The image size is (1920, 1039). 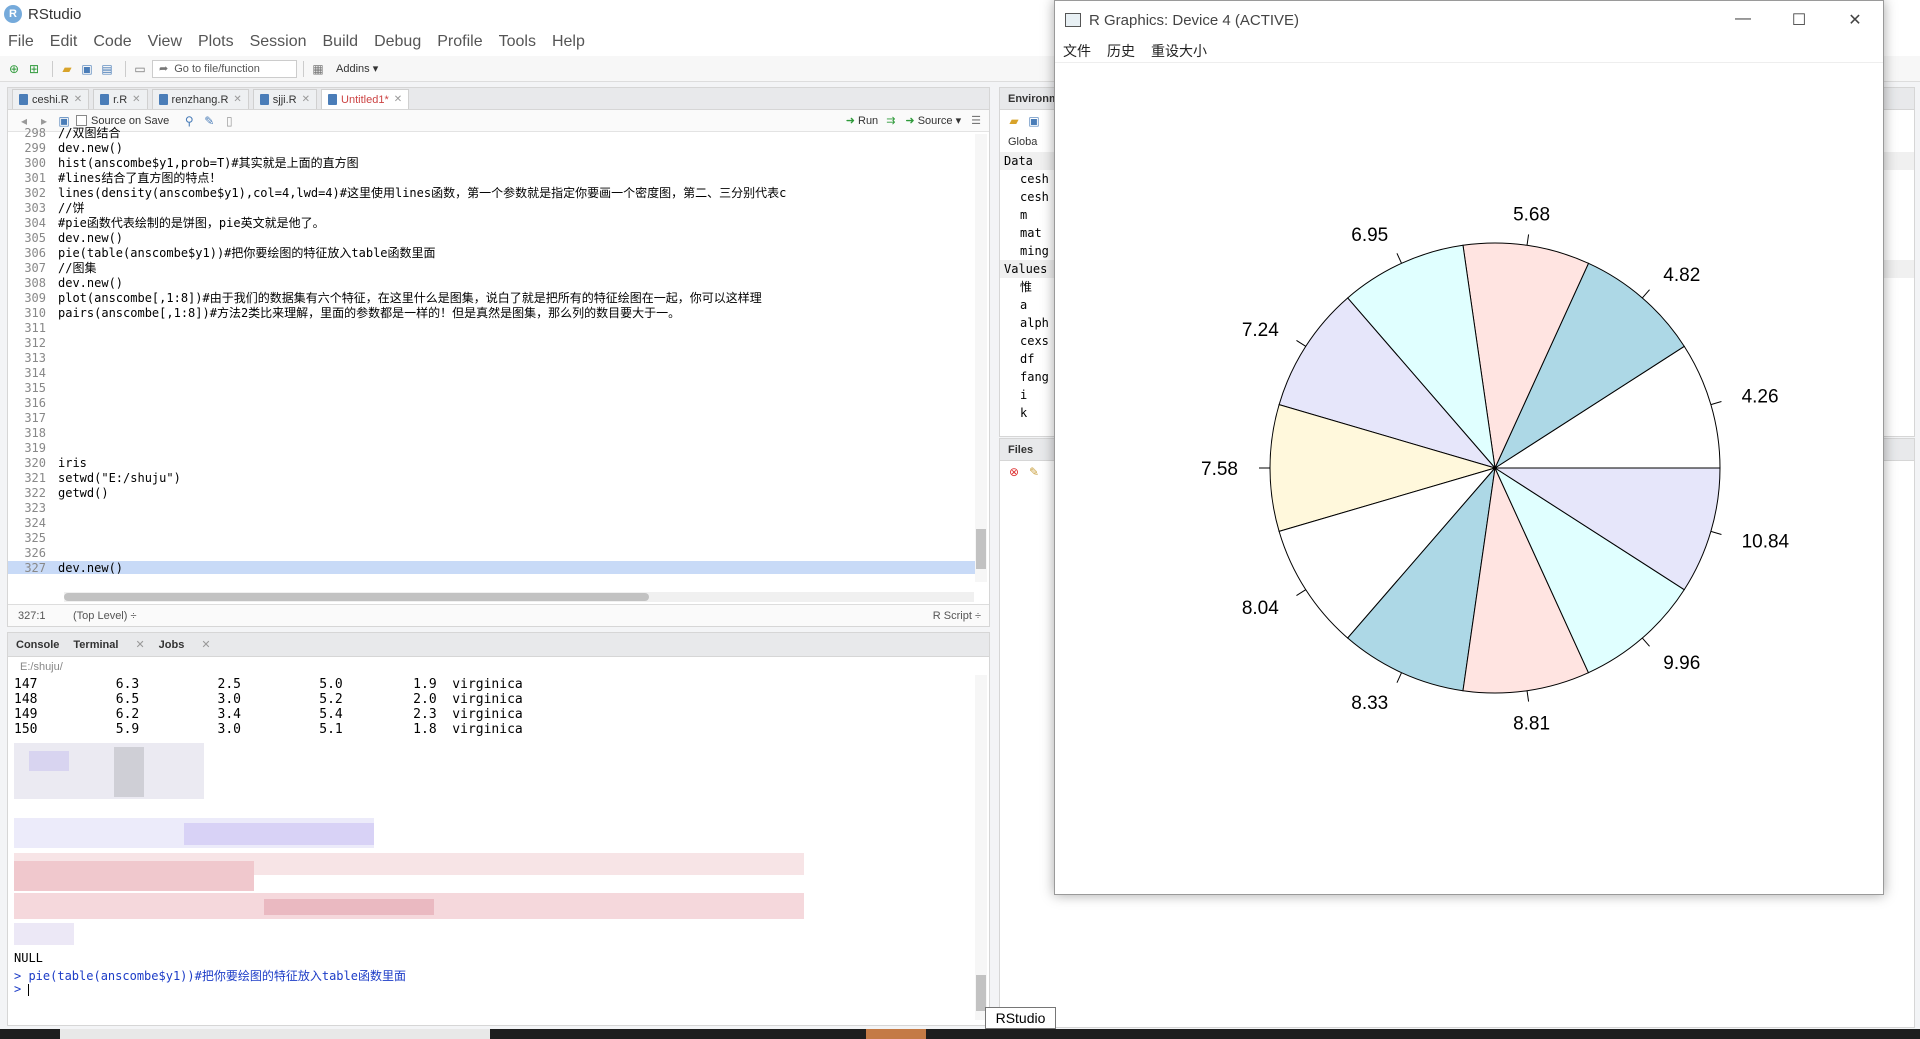 I want to click on maximize-icon: ☐, so click(x=1799, y=20).